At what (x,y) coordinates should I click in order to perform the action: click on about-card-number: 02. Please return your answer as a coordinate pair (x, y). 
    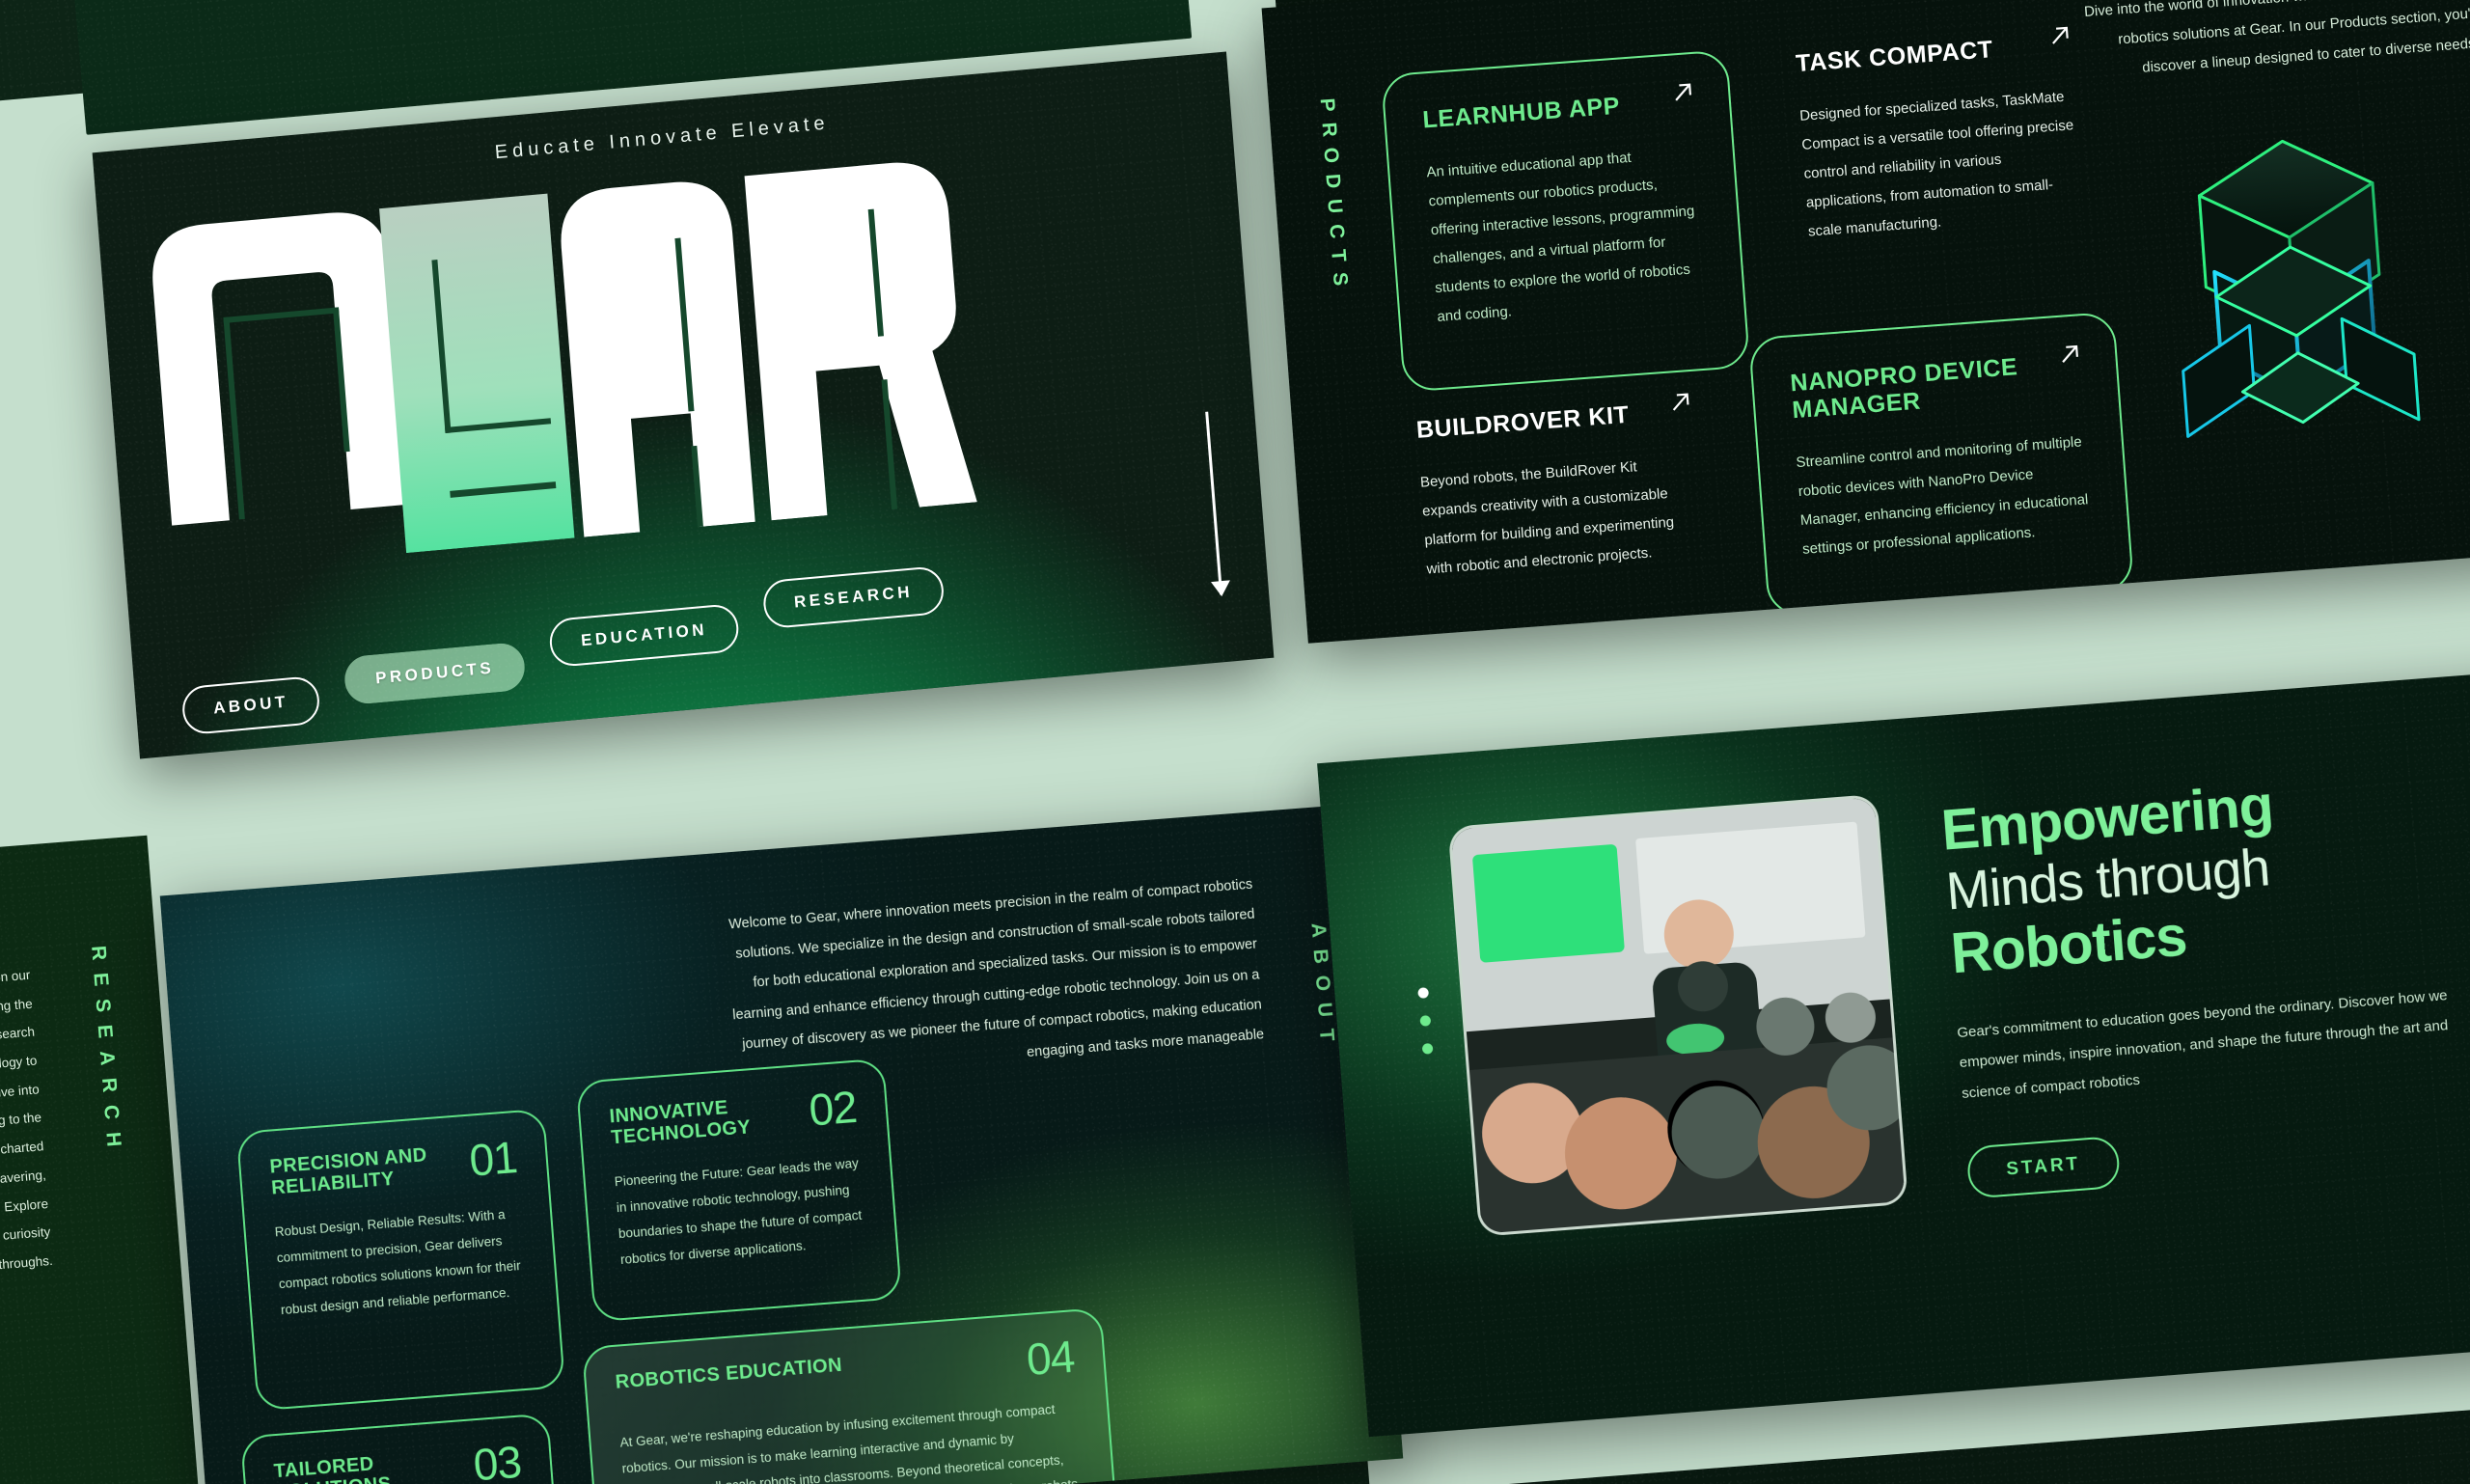
    Looking at the image, I should click on (833, 1108).